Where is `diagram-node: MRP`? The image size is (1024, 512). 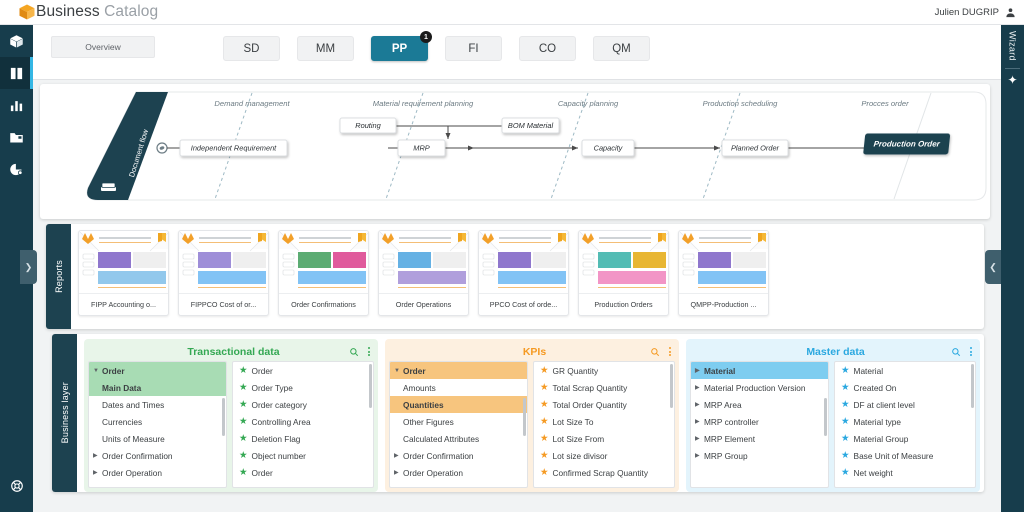
diagram-node: MRP is located at coordinates (421, 148).